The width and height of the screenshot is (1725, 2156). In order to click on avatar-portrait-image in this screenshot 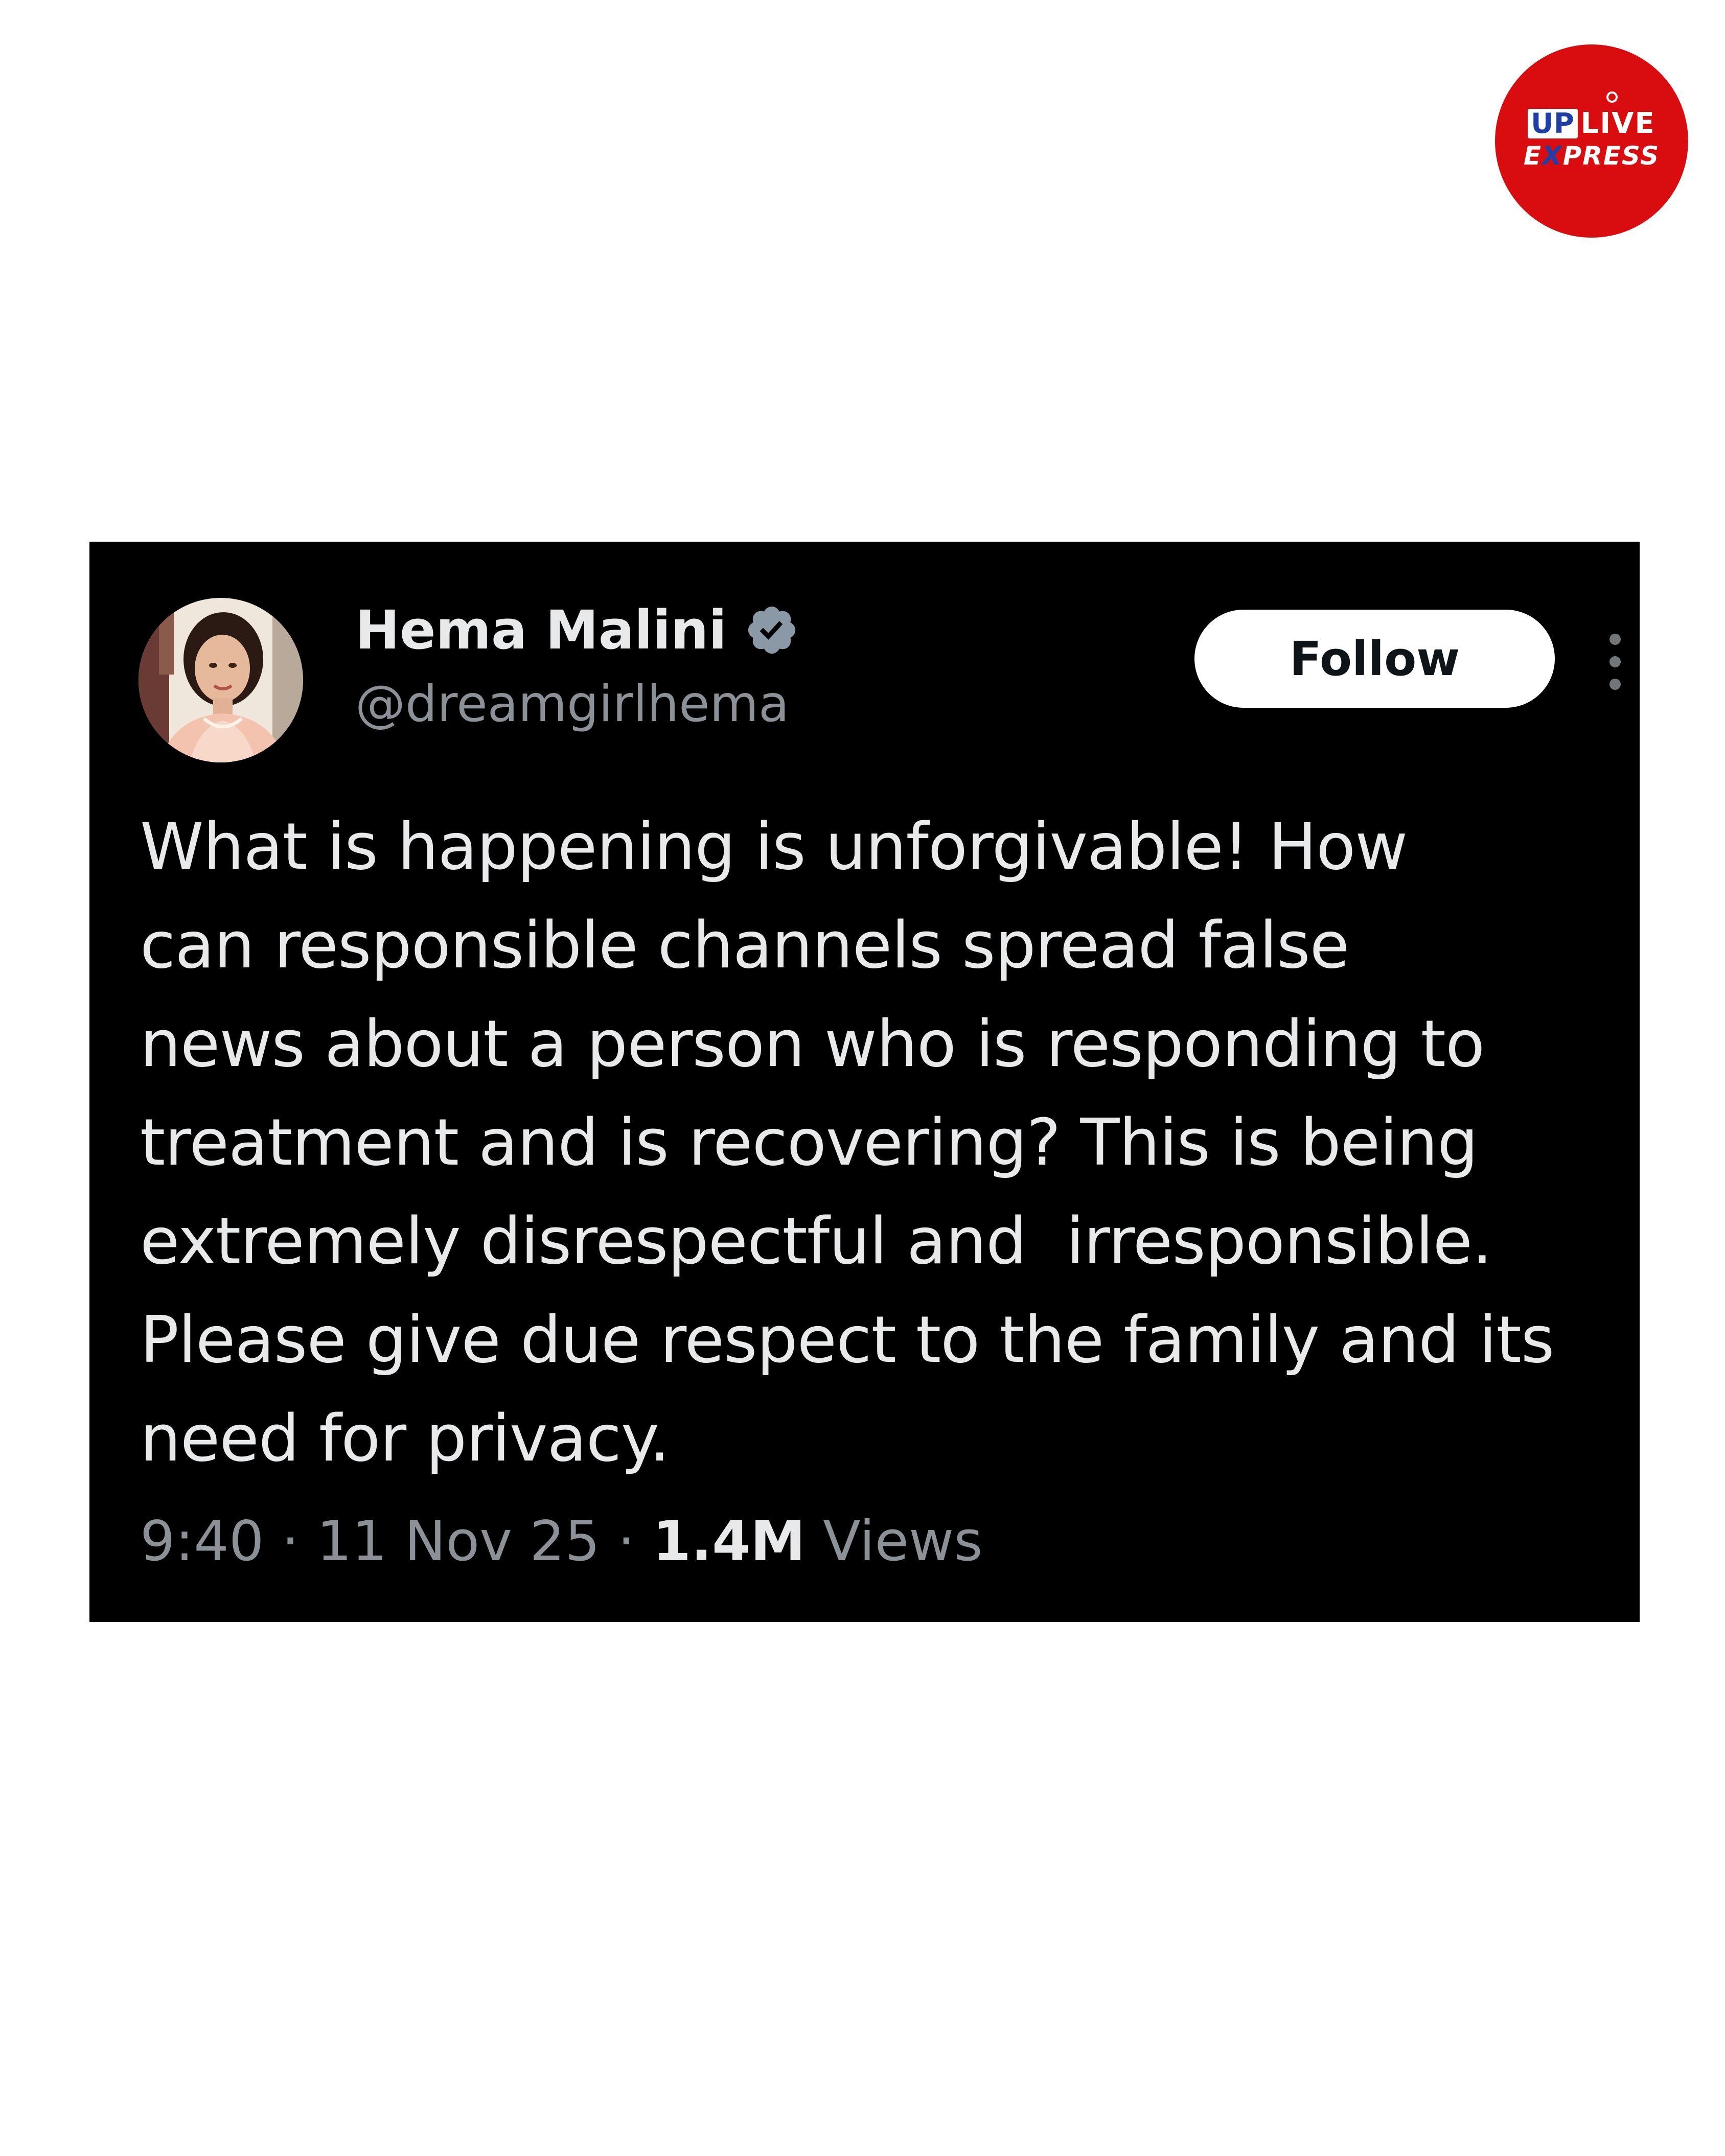, I will do `click(221, 680)`.